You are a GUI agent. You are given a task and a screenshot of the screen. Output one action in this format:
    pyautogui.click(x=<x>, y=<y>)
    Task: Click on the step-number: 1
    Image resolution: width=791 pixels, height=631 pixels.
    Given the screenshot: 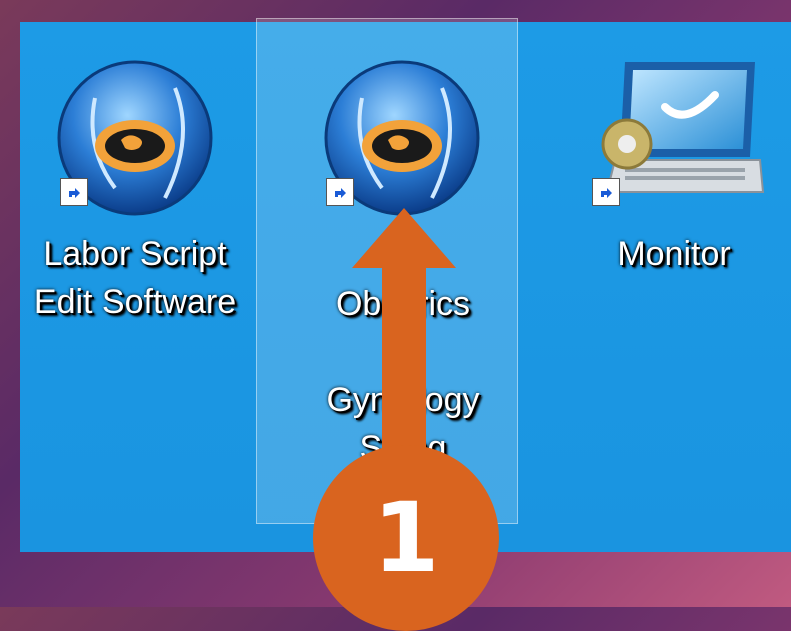 What is the action you would take?
    pyautogui.click(x=406, y=538)
    